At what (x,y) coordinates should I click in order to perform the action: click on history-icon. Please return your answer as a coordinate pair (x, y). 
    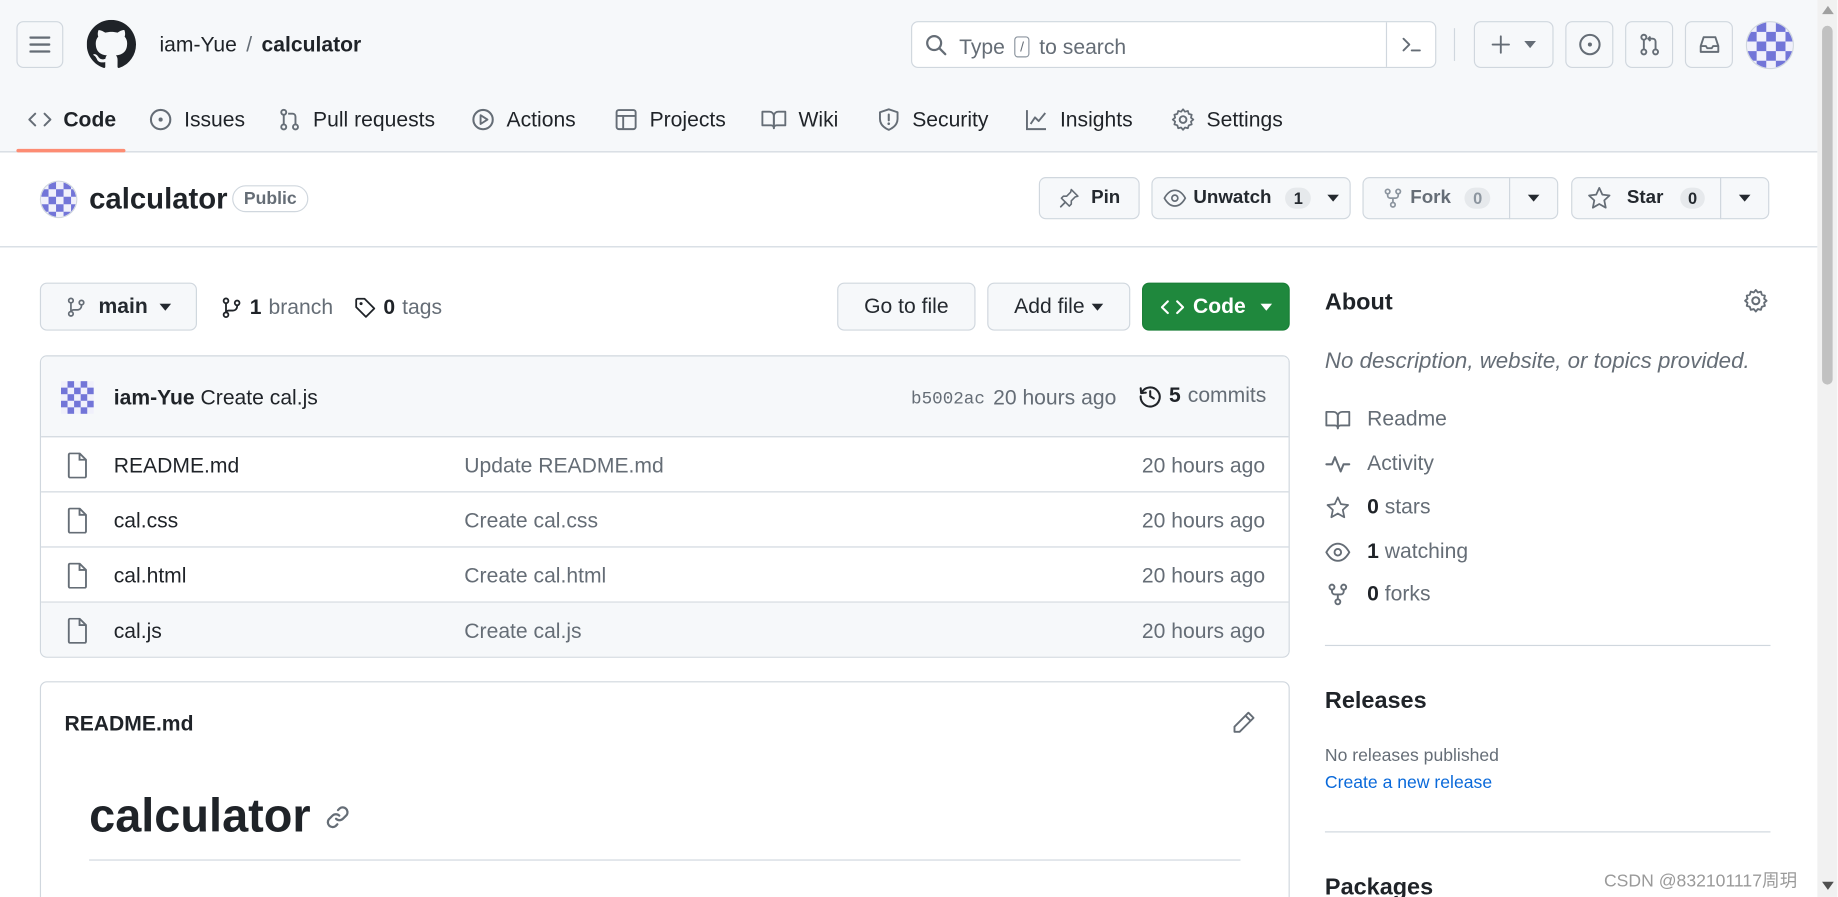
    Looking at the image, I should click on (1150, 396).